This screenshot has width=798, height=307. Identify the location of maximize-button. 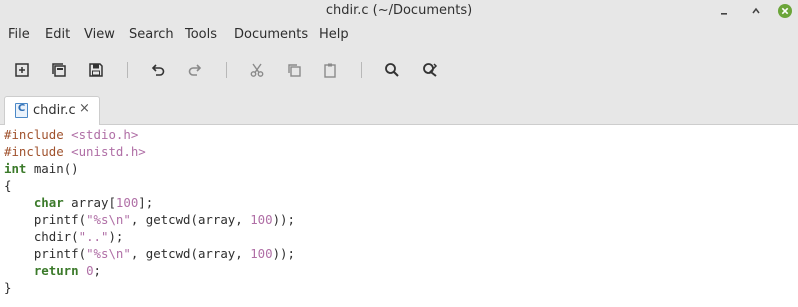
(756, 11).